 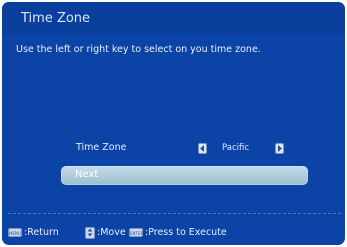 I want to click on next-button-label: Next, so click(x=87, y=174).